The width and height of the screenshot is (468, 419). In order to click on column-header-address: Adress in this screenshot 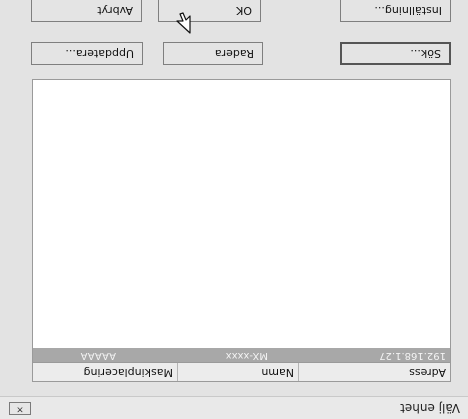, I will do `click(374, 372)`.